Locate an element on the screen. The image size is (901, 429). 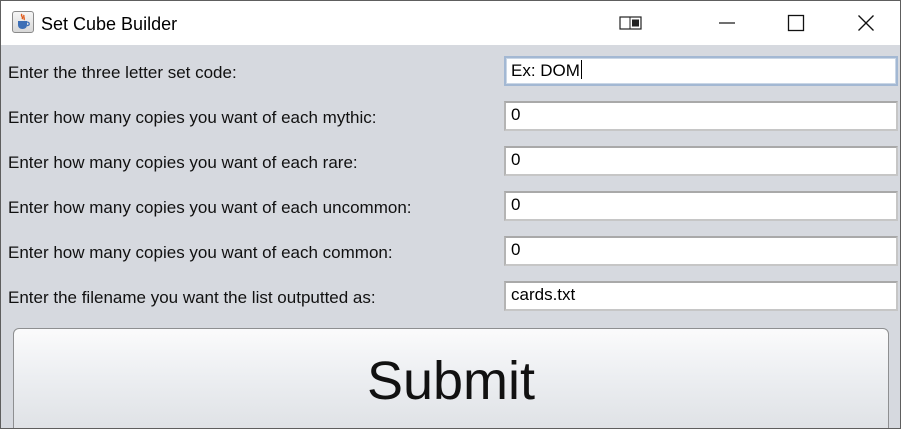
rare-copies-input: 0 is located at coordinates (701, 161).